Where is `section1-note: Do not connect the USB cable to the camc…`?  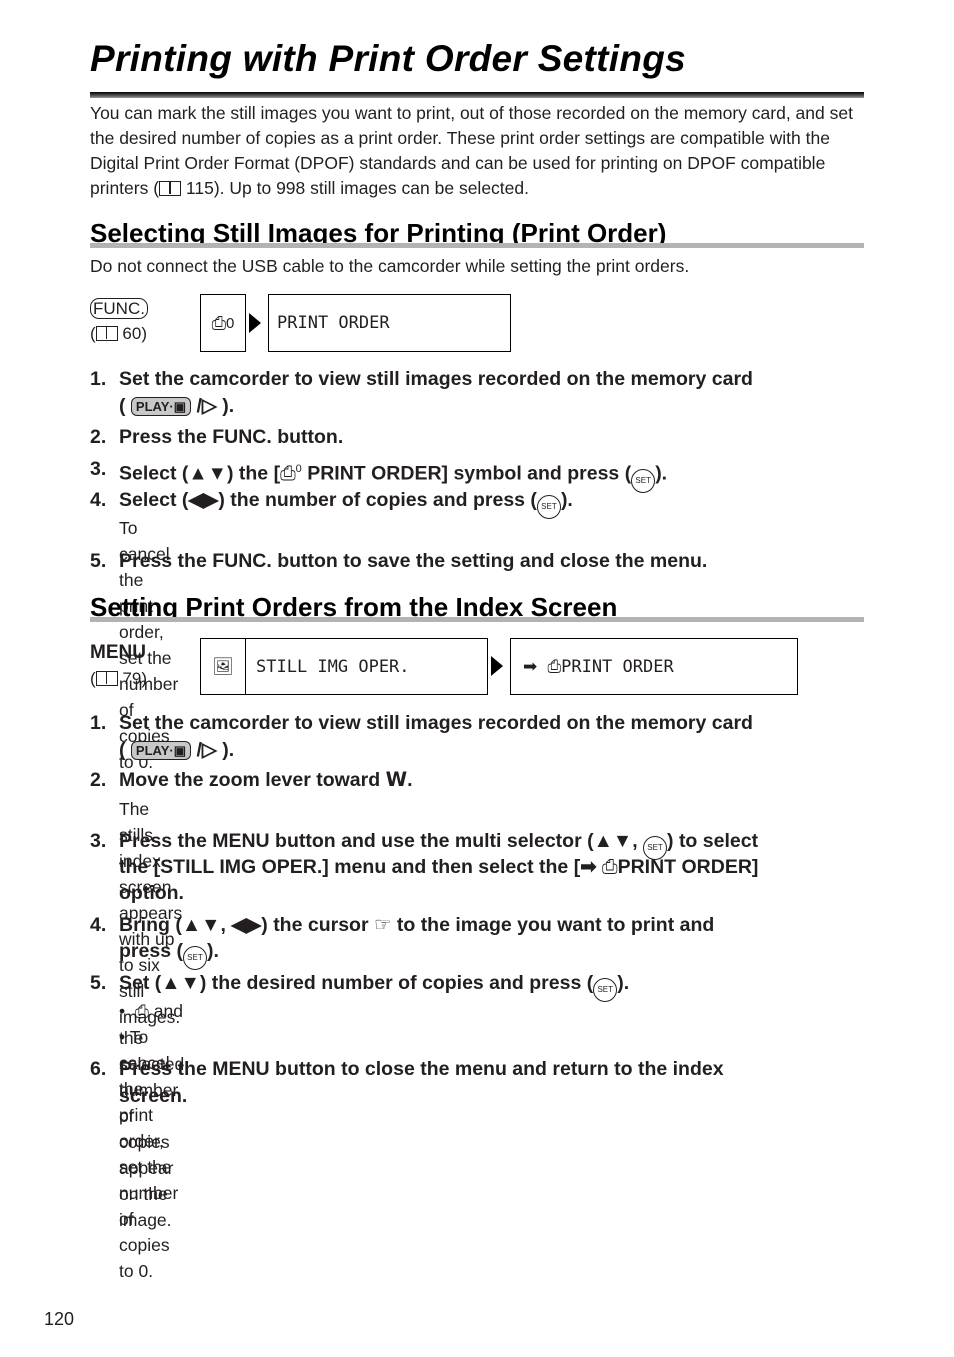 section1-note: Do not connect the USB cable to the camc… is located at coordinates (390, 266).